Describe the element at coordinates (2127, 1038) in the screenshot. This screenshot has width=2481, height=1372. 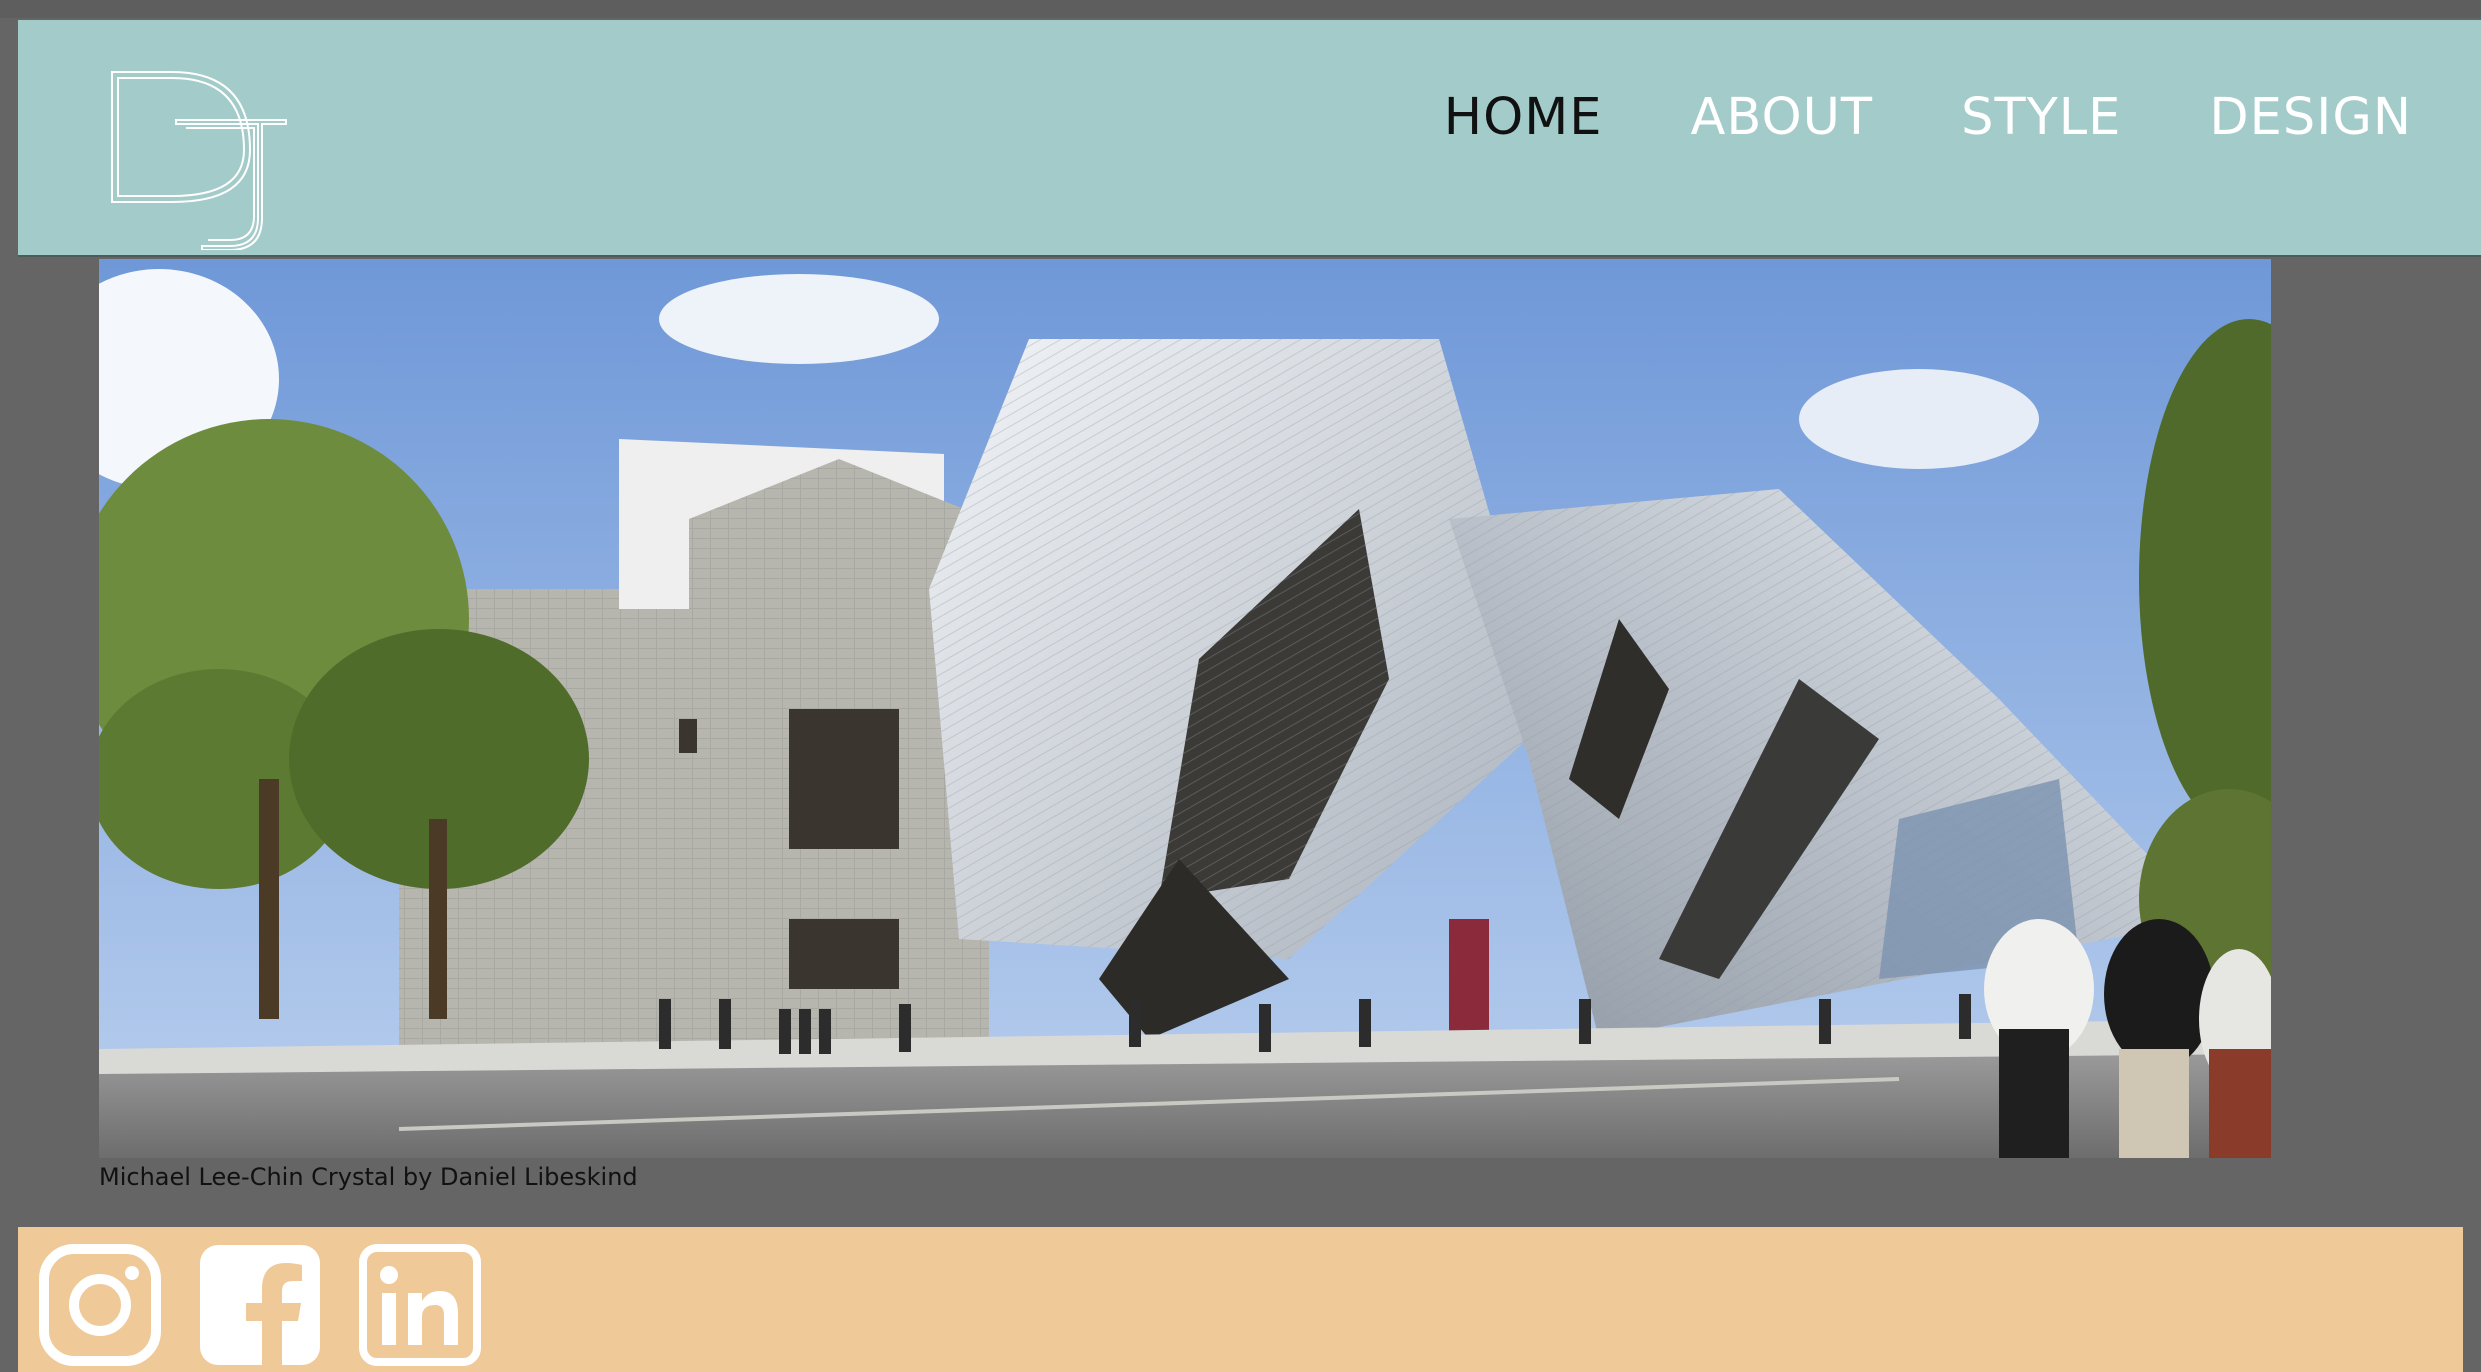
I see `tourists` at that location.